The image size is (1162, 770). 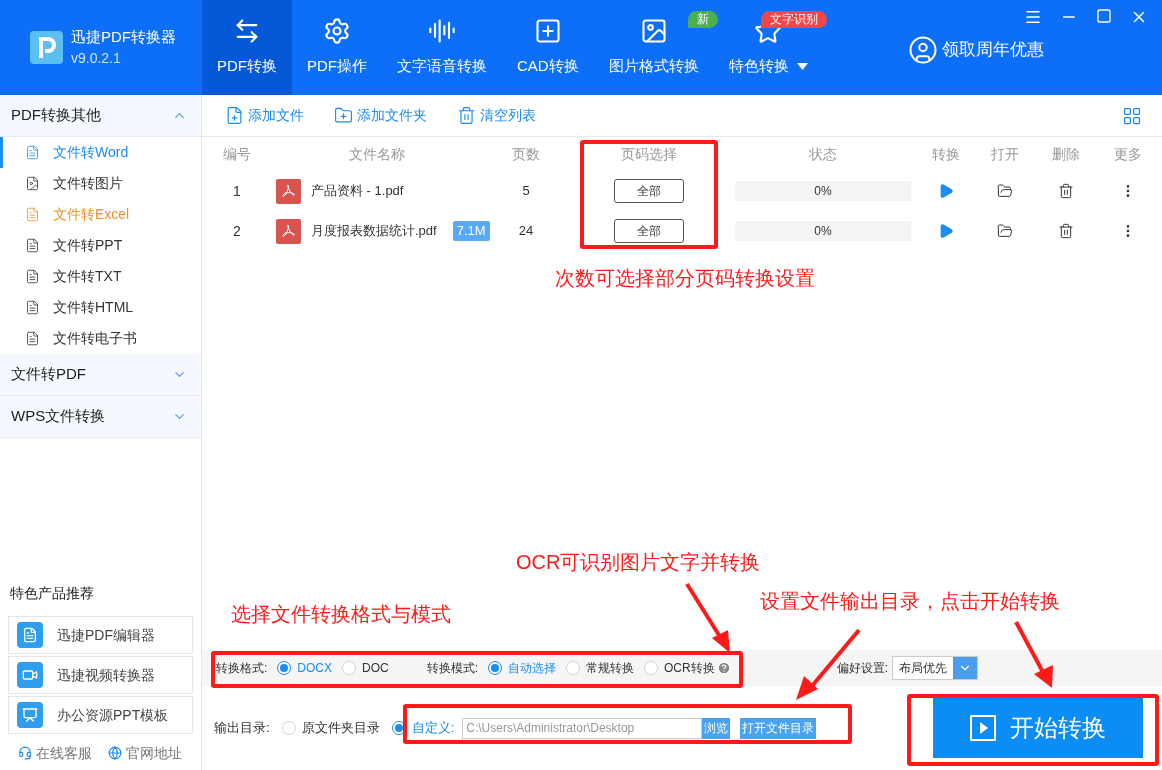 What do you see at coordinates (935, 668) in the screenshot?
I see `preference-dropdown: 布局优先` at bounding box center [935, 668].